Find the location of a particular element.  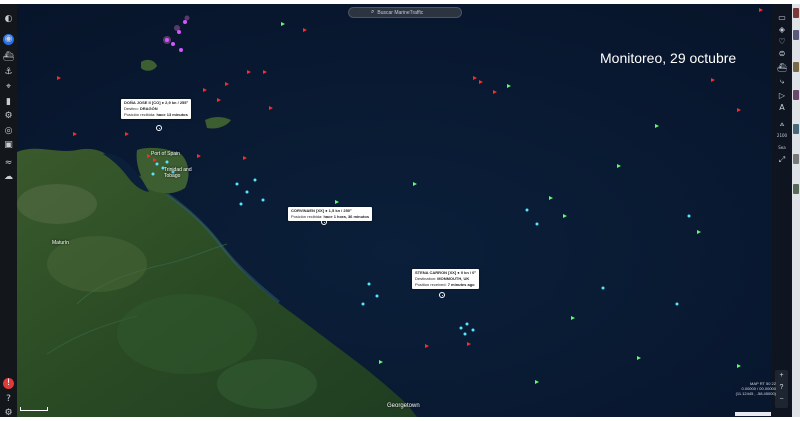

vessel-icon: ⛴ is located at coordinates (782, 67).